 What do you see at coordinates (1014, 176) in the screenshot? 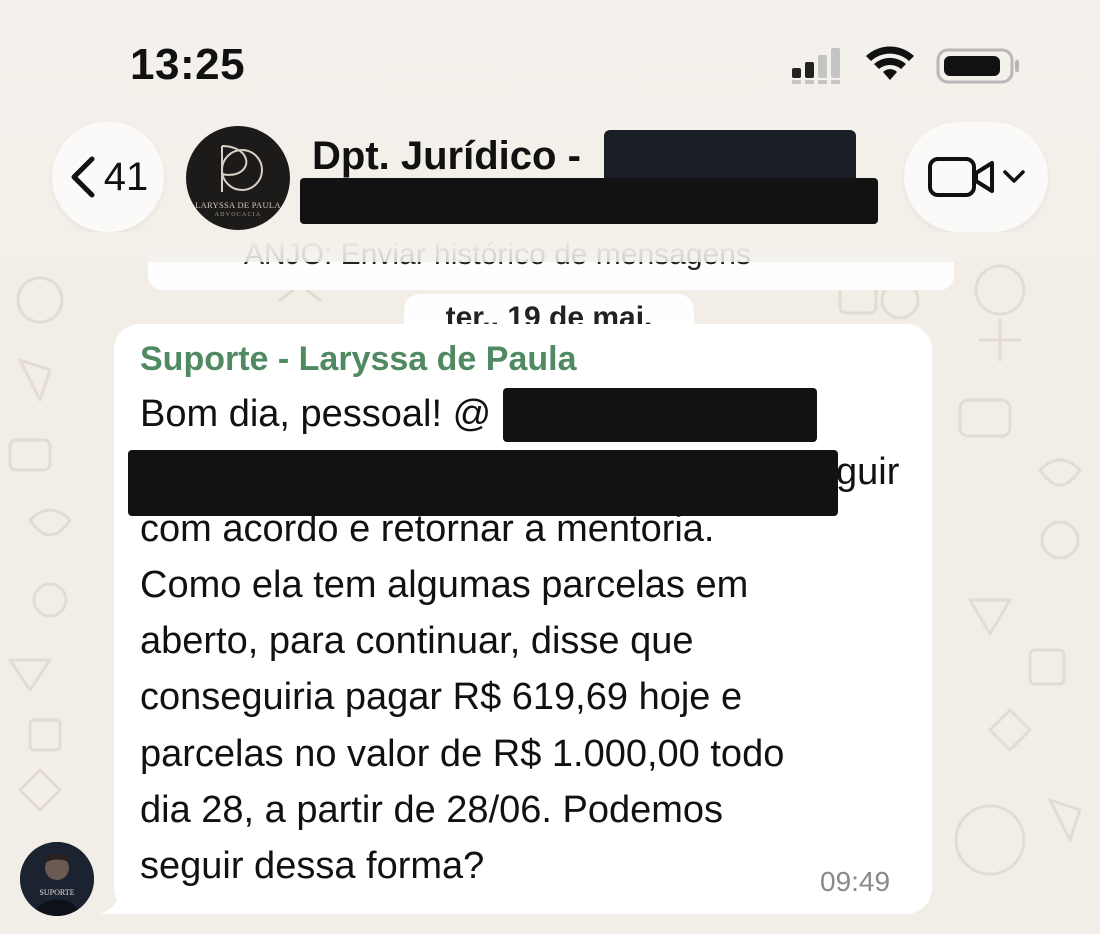
I see `chevron-down-icon` at bounding box center [1014, 176].